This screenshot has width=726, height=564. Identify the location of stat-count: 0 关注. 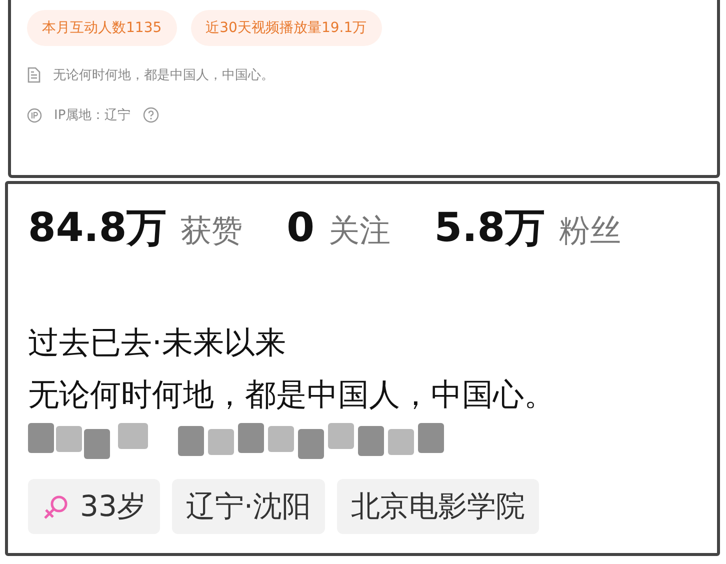
(338, 228).